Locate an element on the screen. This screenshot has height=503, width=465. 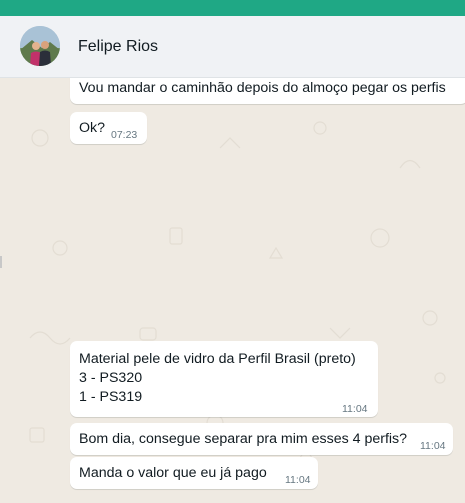
message-bubble: Ok? 07:23 is located at coordinates (108, 128).